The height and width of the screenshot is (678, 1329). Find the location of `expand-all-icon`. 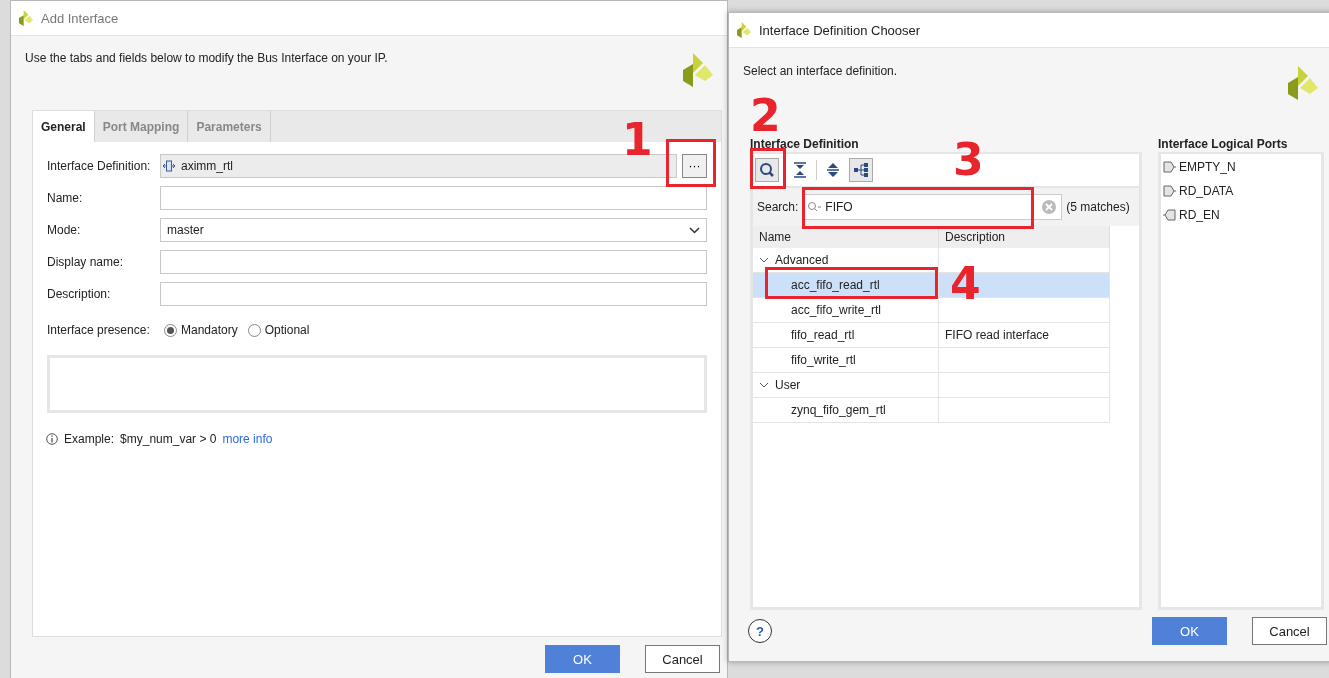

expand-all-icon is located at coordinates (833, 170).